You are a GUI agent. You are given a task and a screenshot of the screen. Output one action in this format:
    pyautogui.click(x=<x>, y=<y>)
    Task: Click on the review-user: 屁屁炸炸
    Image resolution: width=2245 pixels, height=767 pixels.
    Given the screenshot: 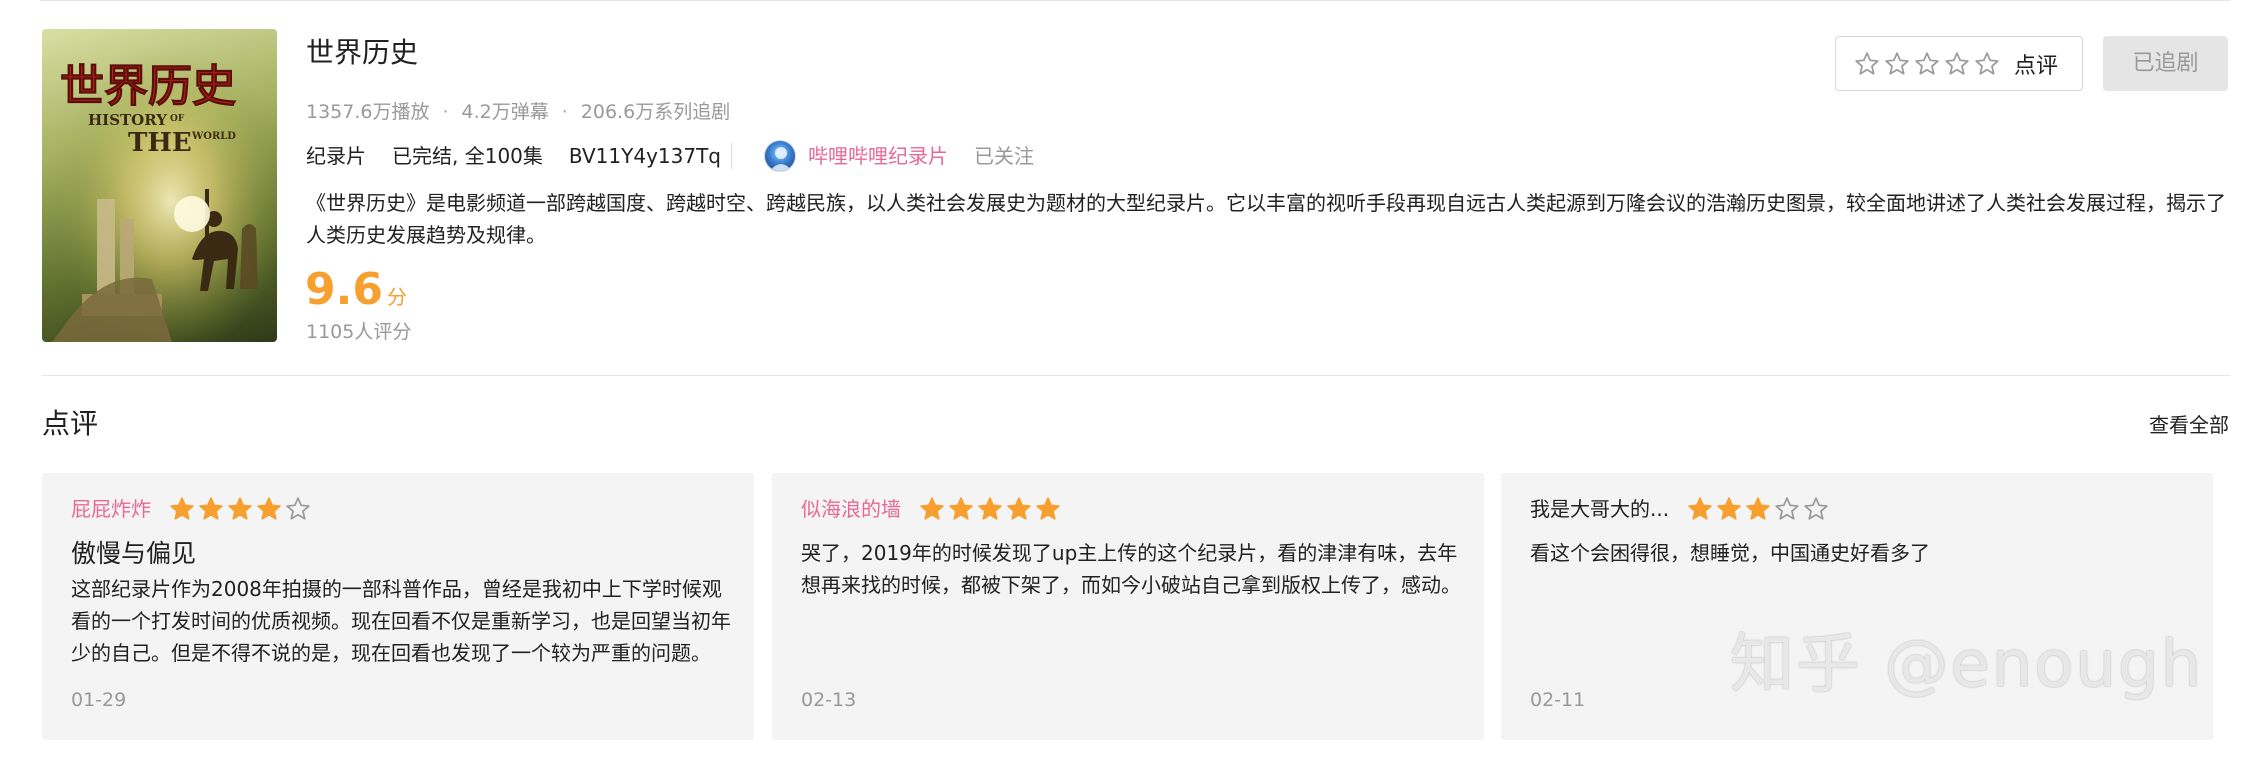 What is the action you would take?
    pyautogui.click(x=111, y=509)
    